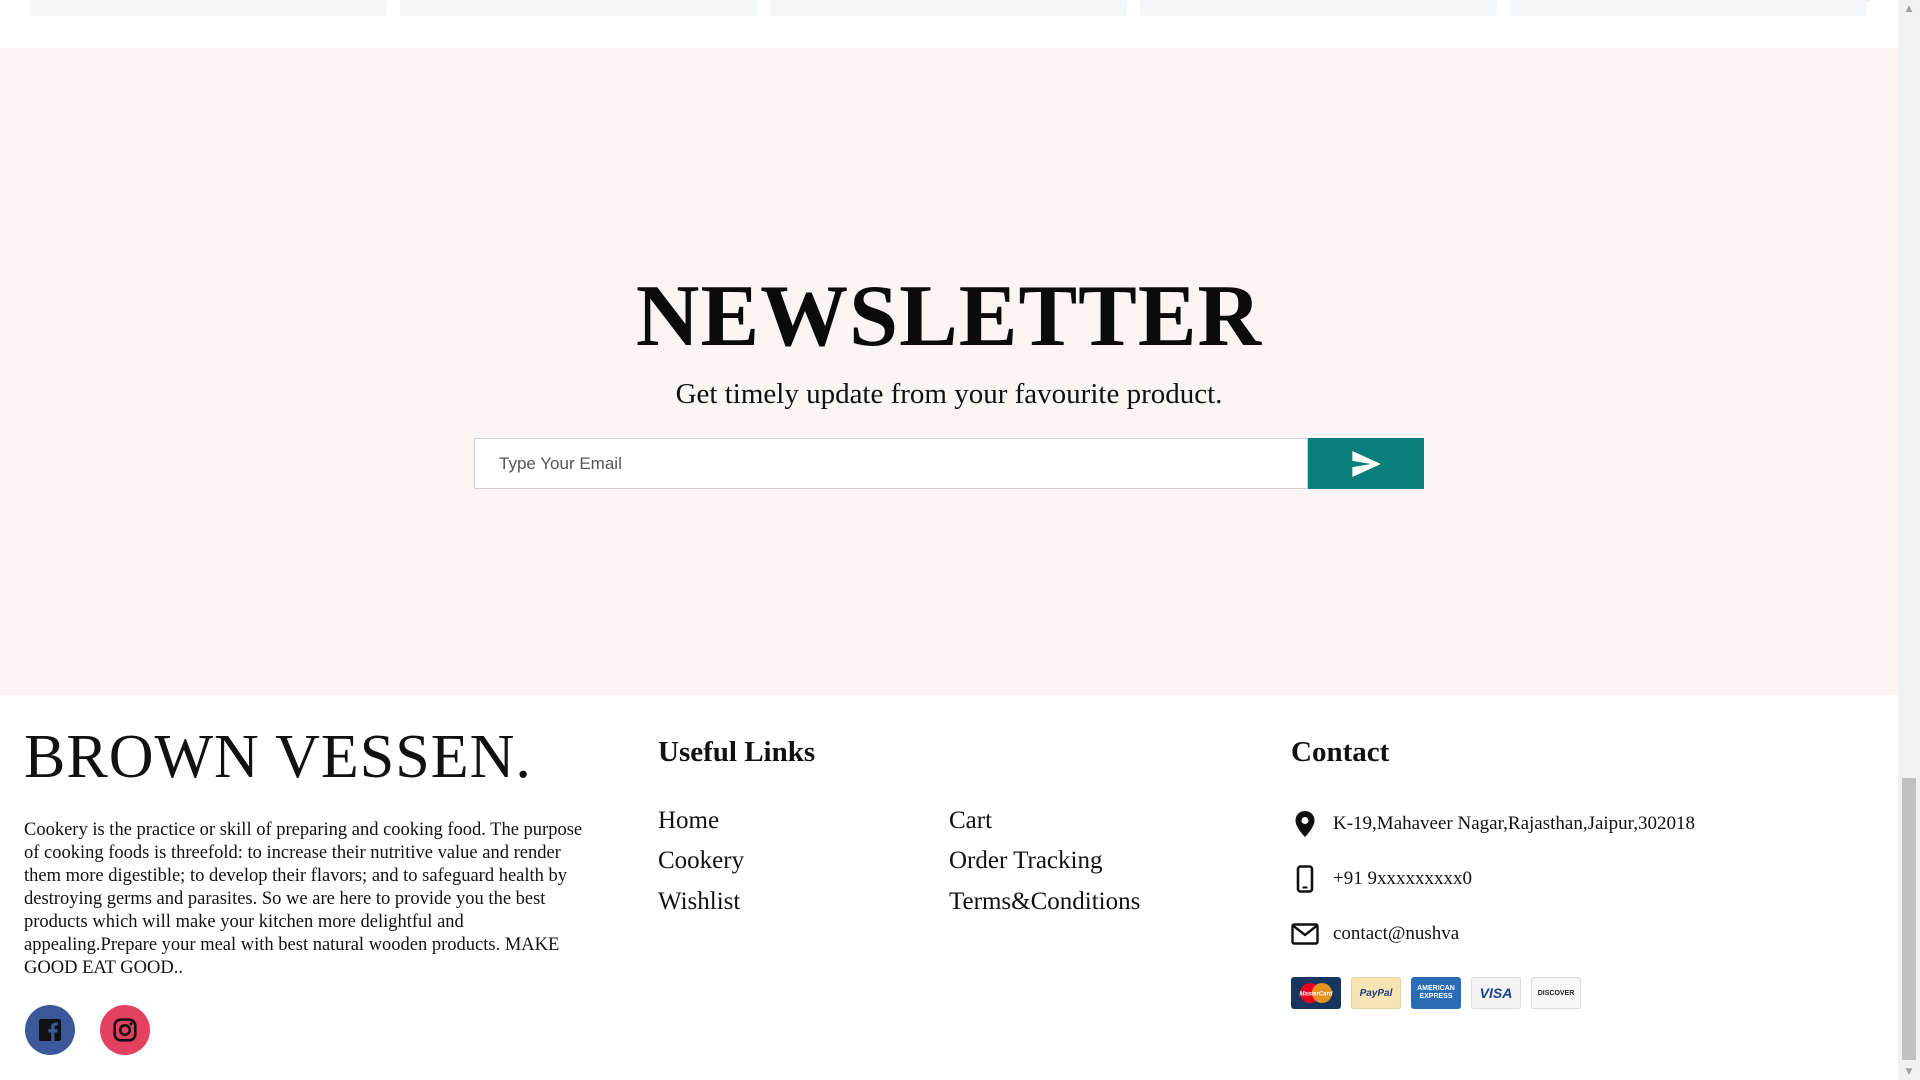 The image size is (1920, 1080). What do you see at coordinates (1496, 993) in the screenshot?
I see `visa-icon: VISA` at bounding box center [1496, 993].